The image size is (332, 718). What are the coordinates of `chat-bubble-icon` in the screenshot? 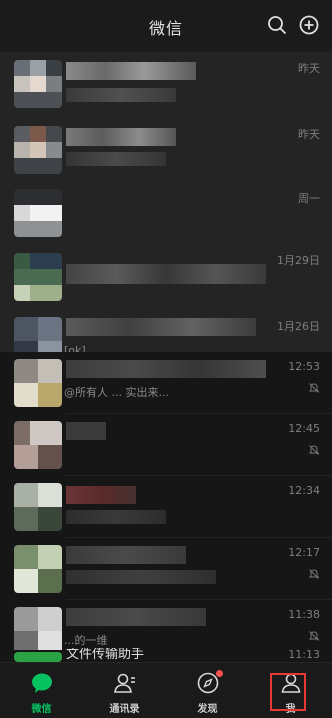 It's located at (41, 683).